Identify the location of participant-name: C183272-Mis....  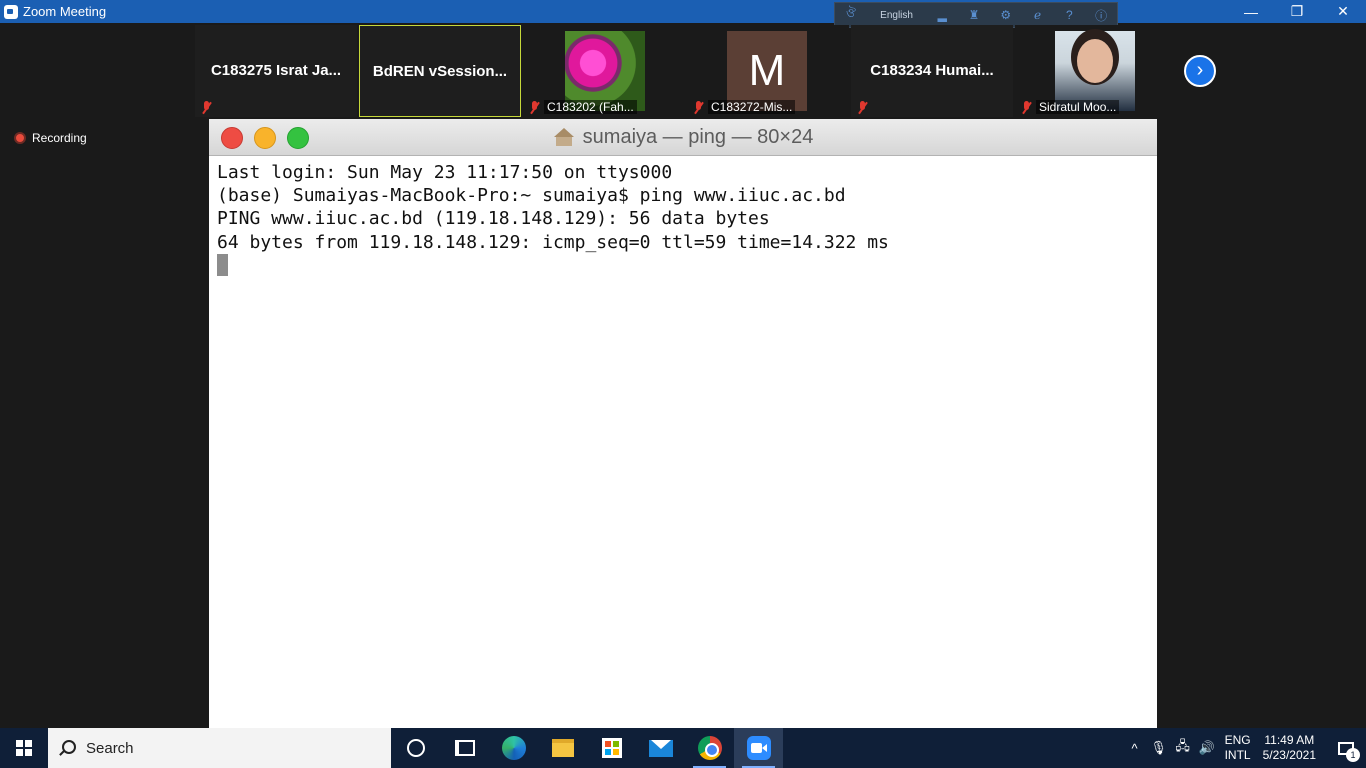
(752, 107).